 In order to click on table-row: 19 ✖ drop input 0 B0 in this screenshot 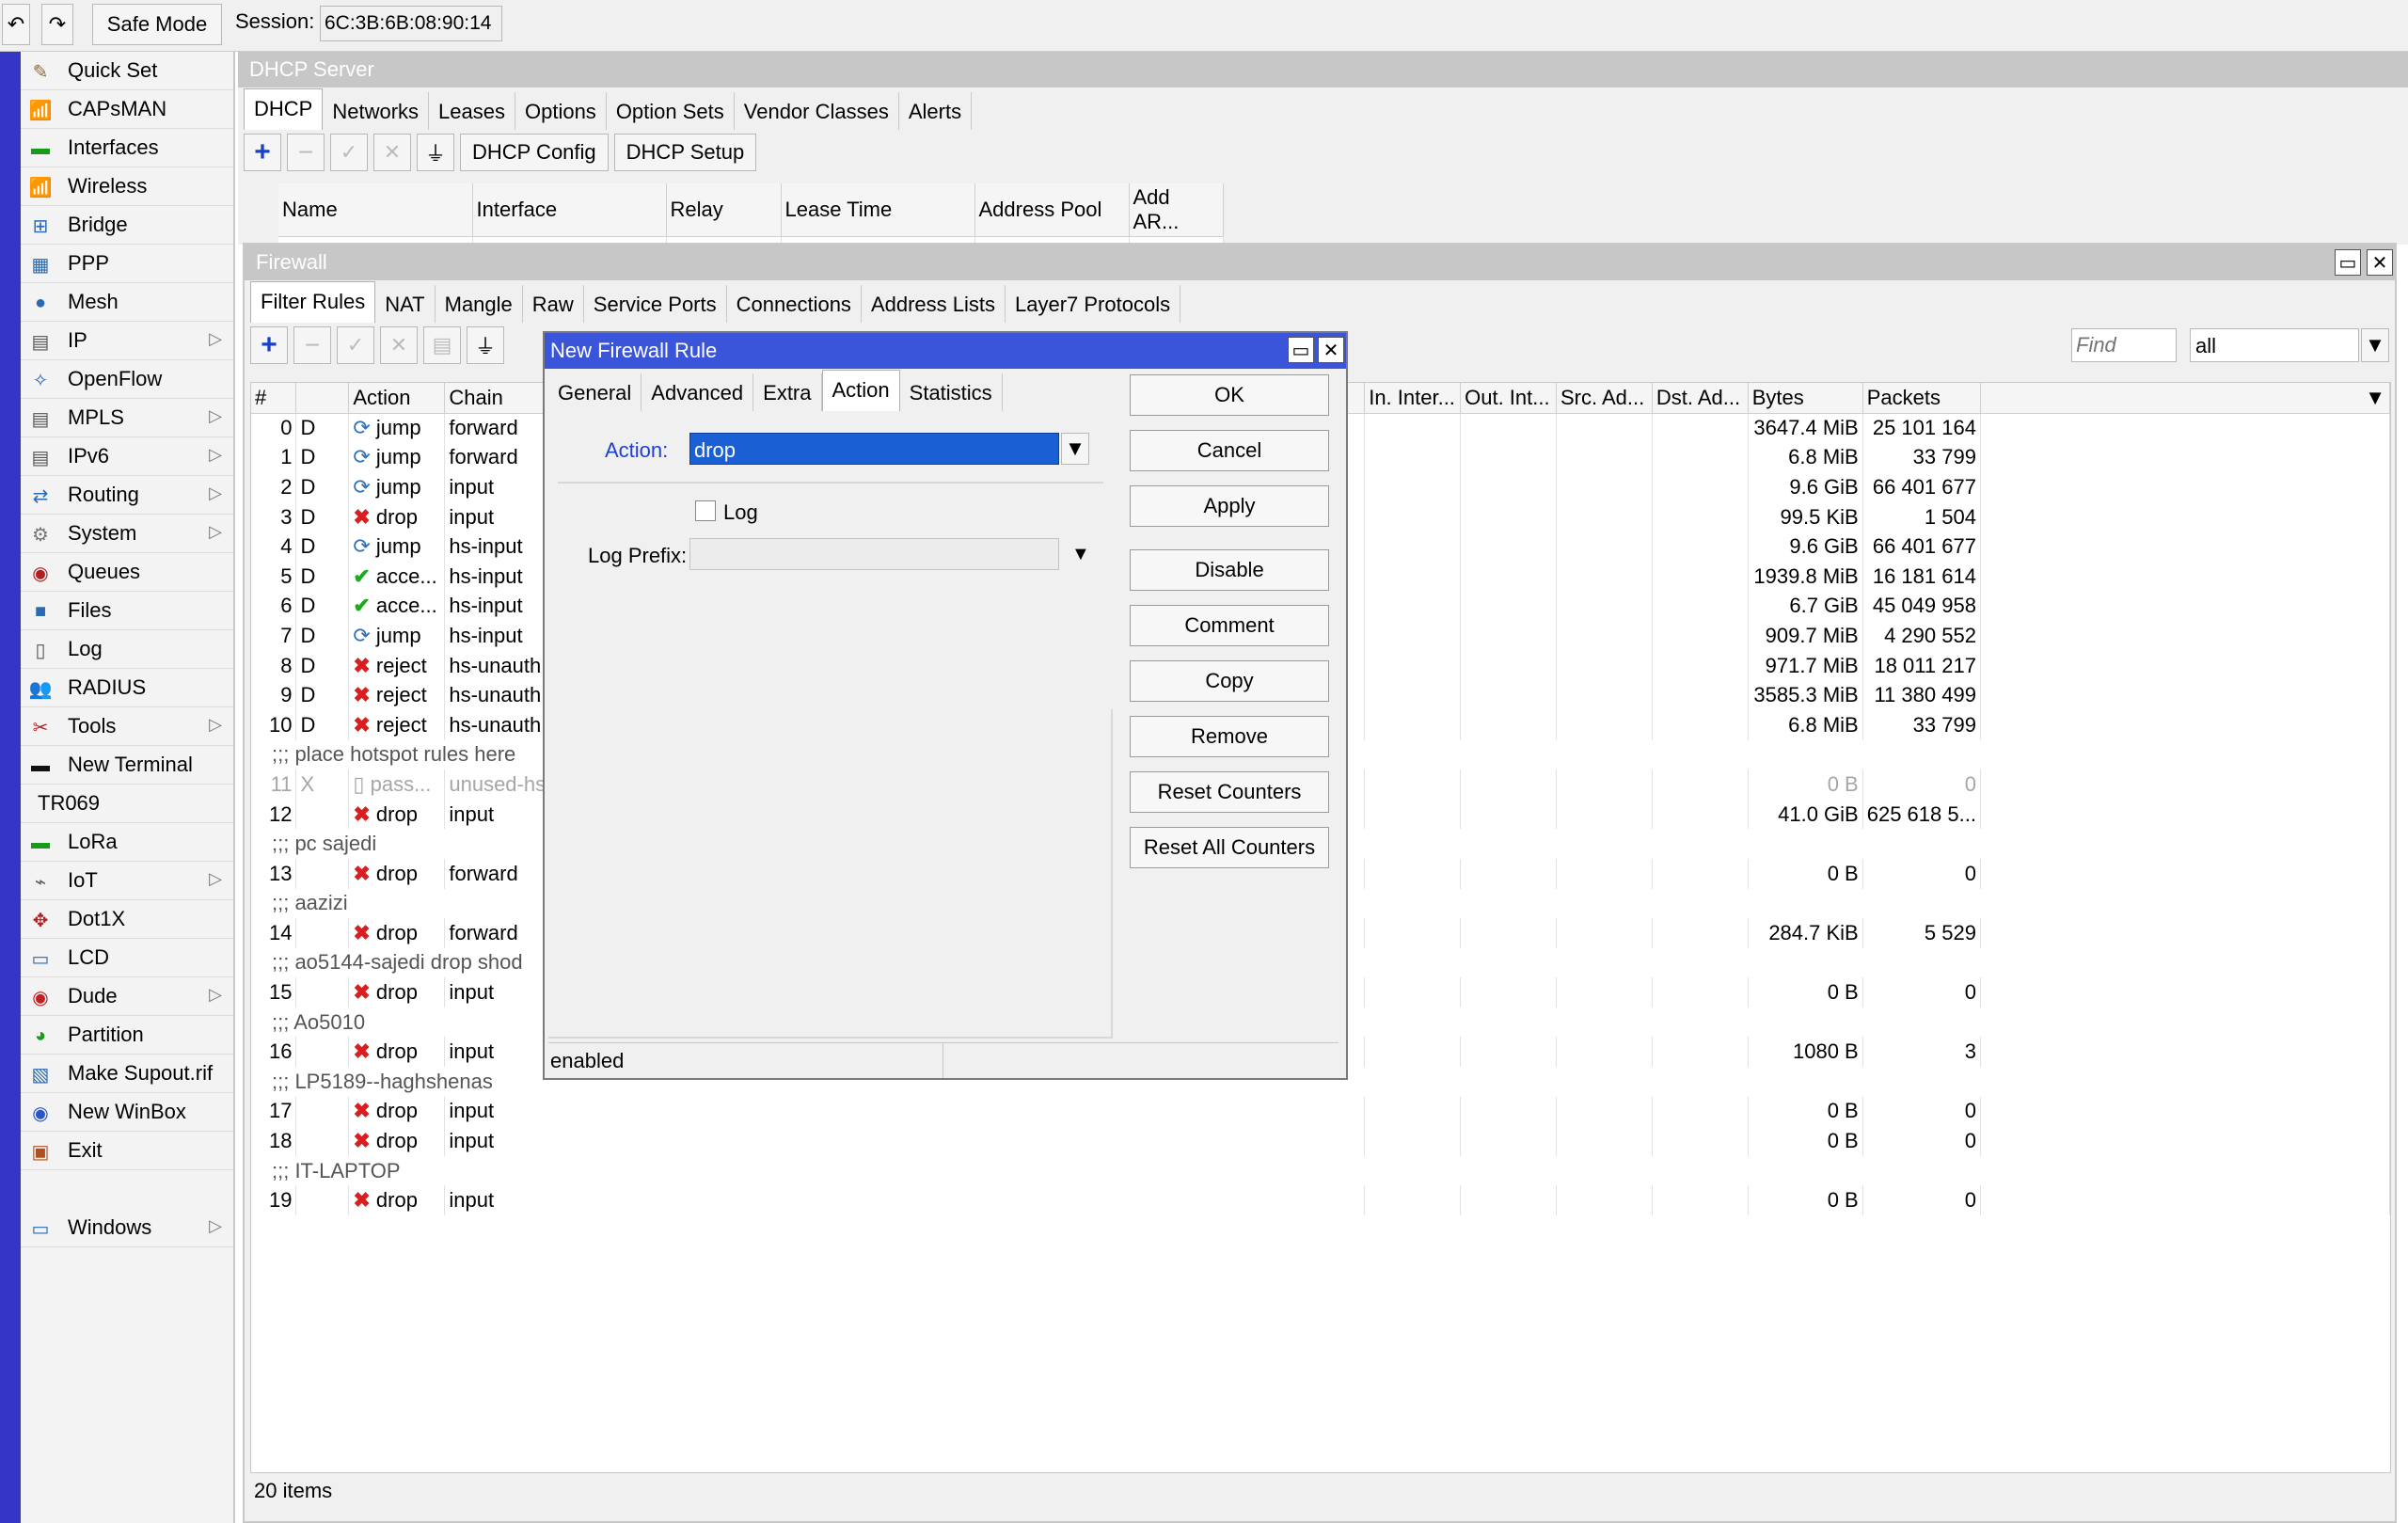, I will do `click(1320, 1200)`.